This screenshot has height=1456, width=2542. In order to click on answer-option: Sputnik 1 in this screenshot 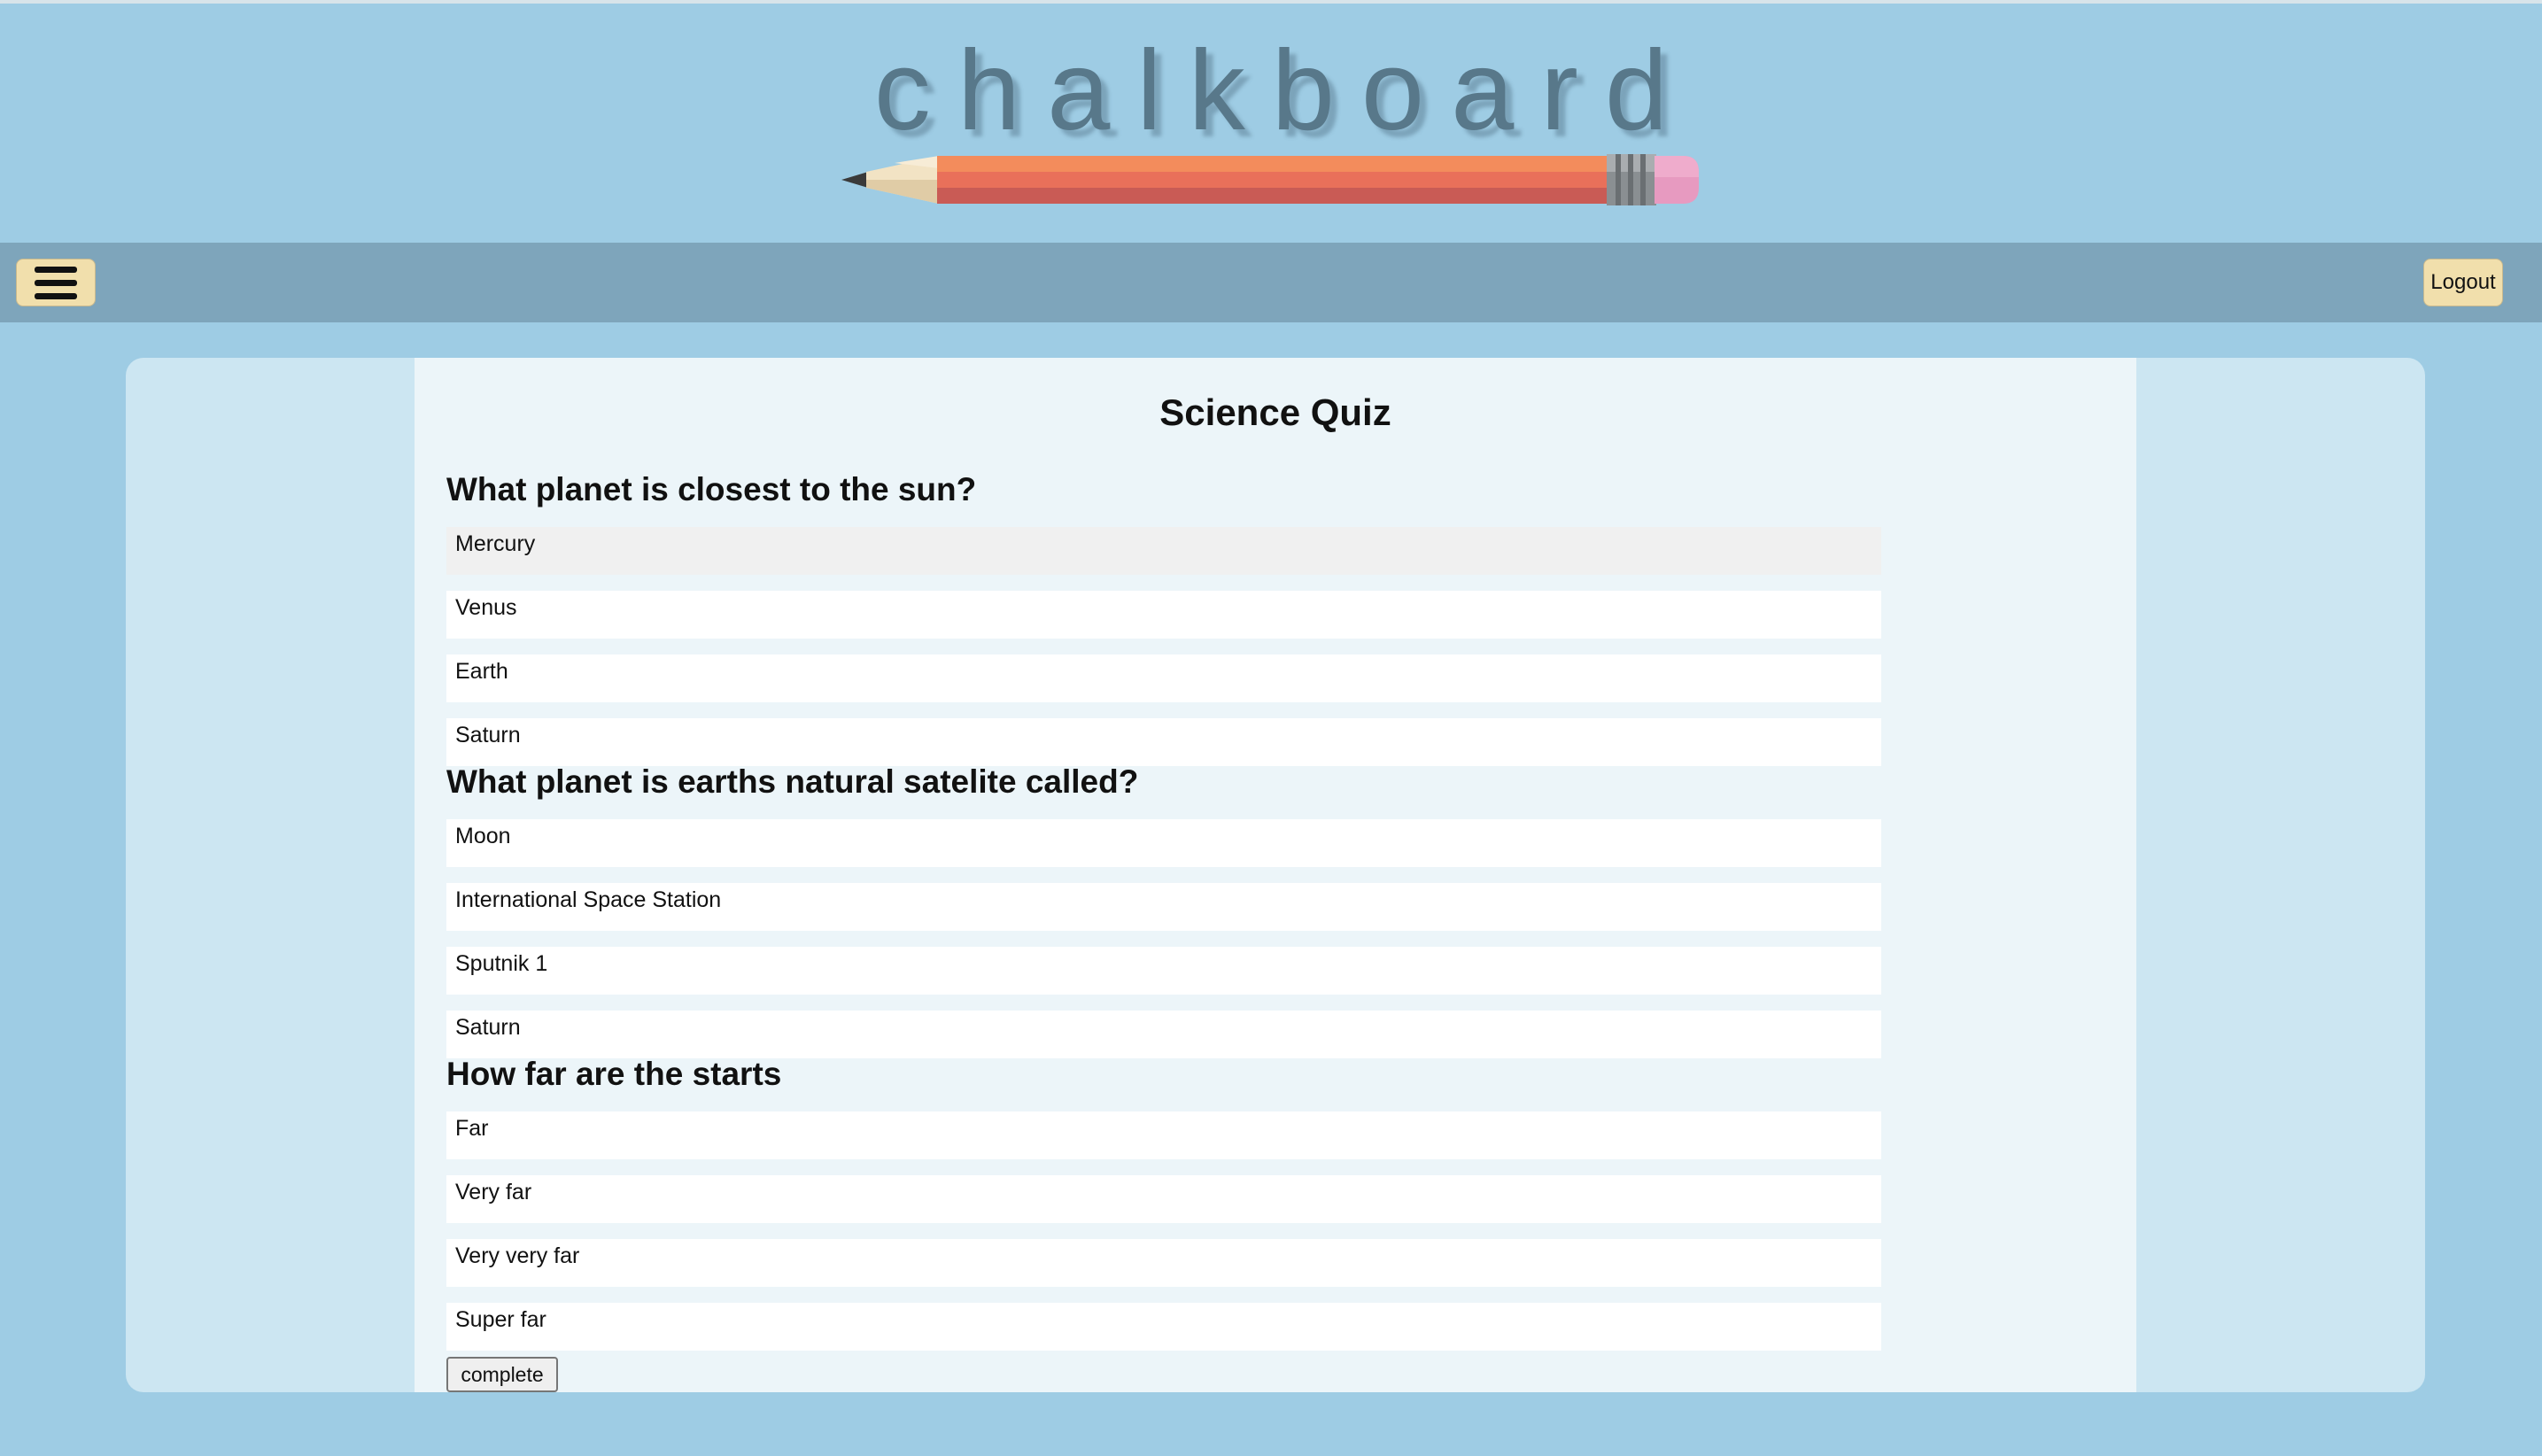, I will do `click(1163, 971)`.